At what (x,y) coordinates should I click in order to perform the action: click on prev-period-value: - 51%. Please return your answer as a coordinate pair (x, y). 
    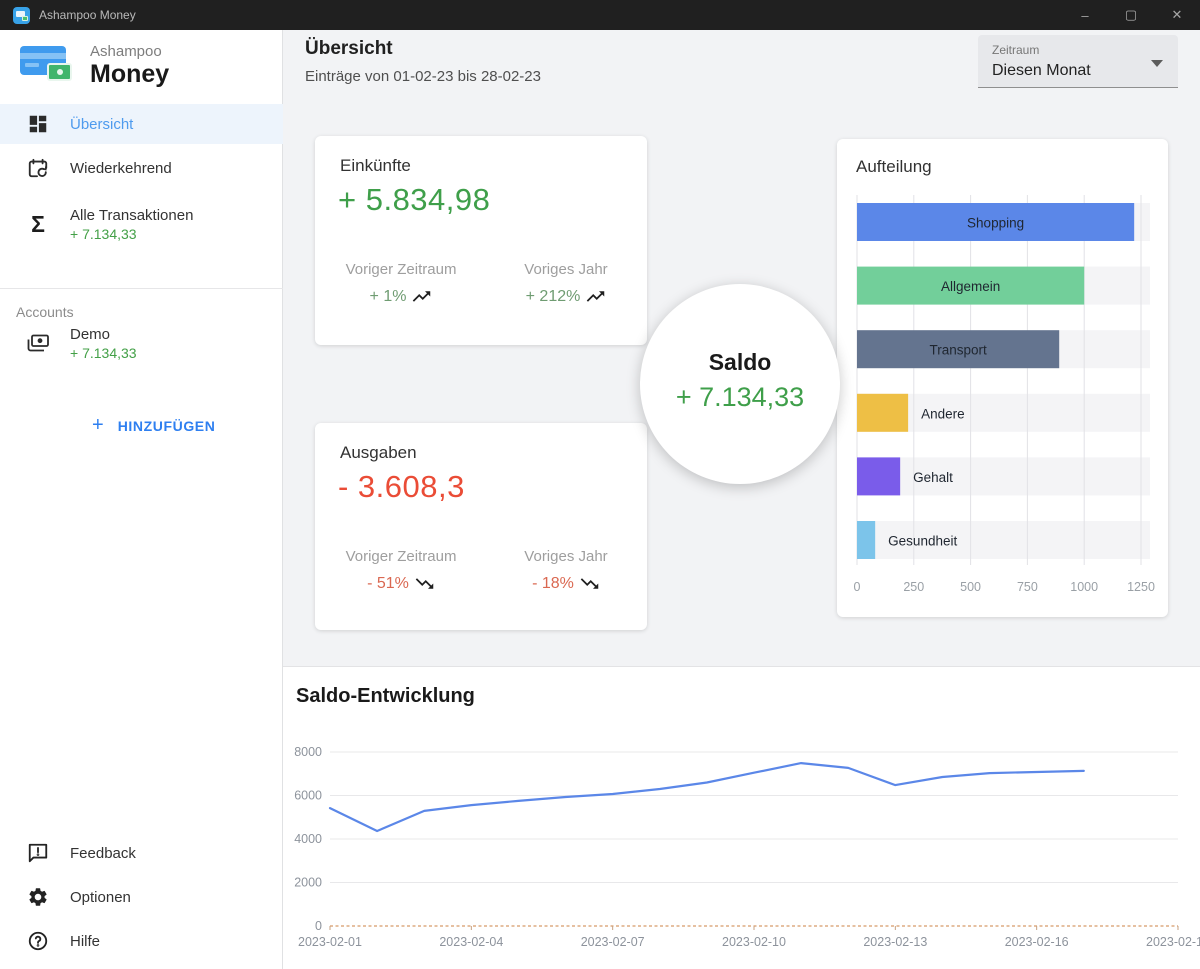
    Looking at the image, I should click on (388, 583).